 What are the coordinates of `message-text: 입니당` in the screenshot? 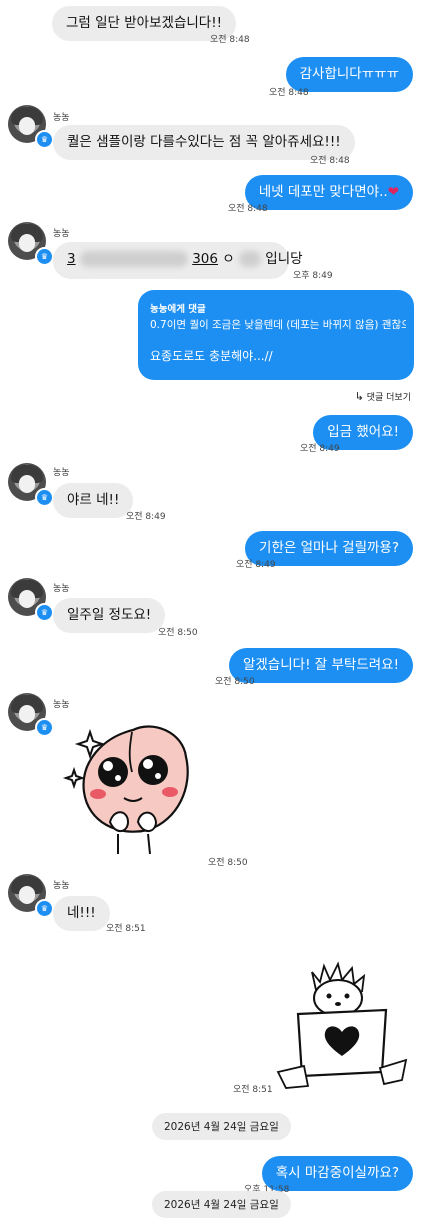 It's located at (284, 259).